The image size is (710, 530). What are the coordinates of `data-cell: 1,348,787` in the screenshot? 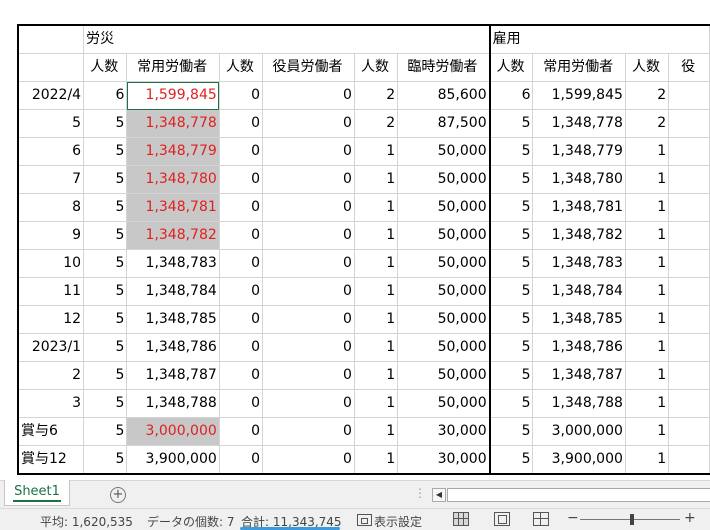 It's located at (173, 375).